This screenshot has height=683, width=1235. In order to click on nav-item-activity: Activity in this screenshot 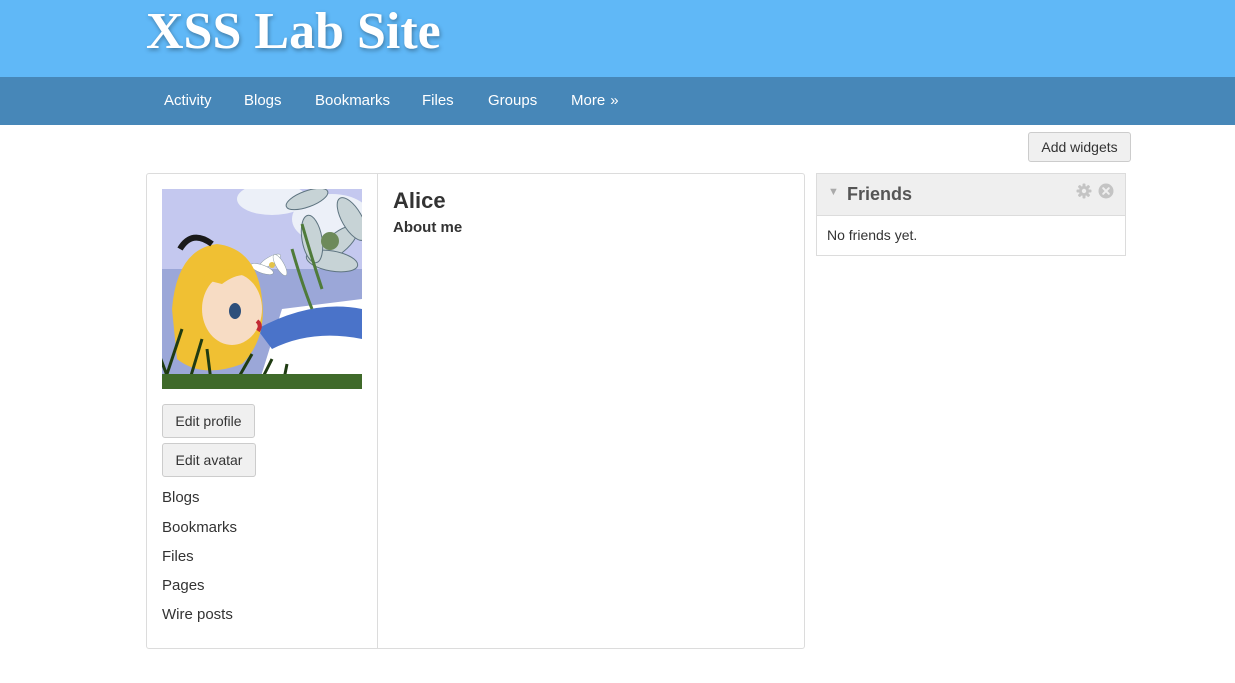, I will do `click(188, 101)`.